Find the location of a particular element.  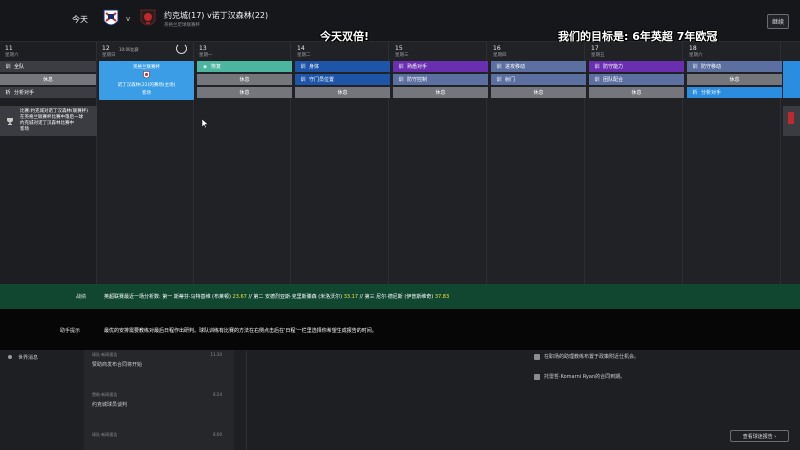

result-text-segment: 英超联赛最近一场分析数: 第一 斯蒂芬·马特基维 (布莱顿) is located at coordinates (167, 297).